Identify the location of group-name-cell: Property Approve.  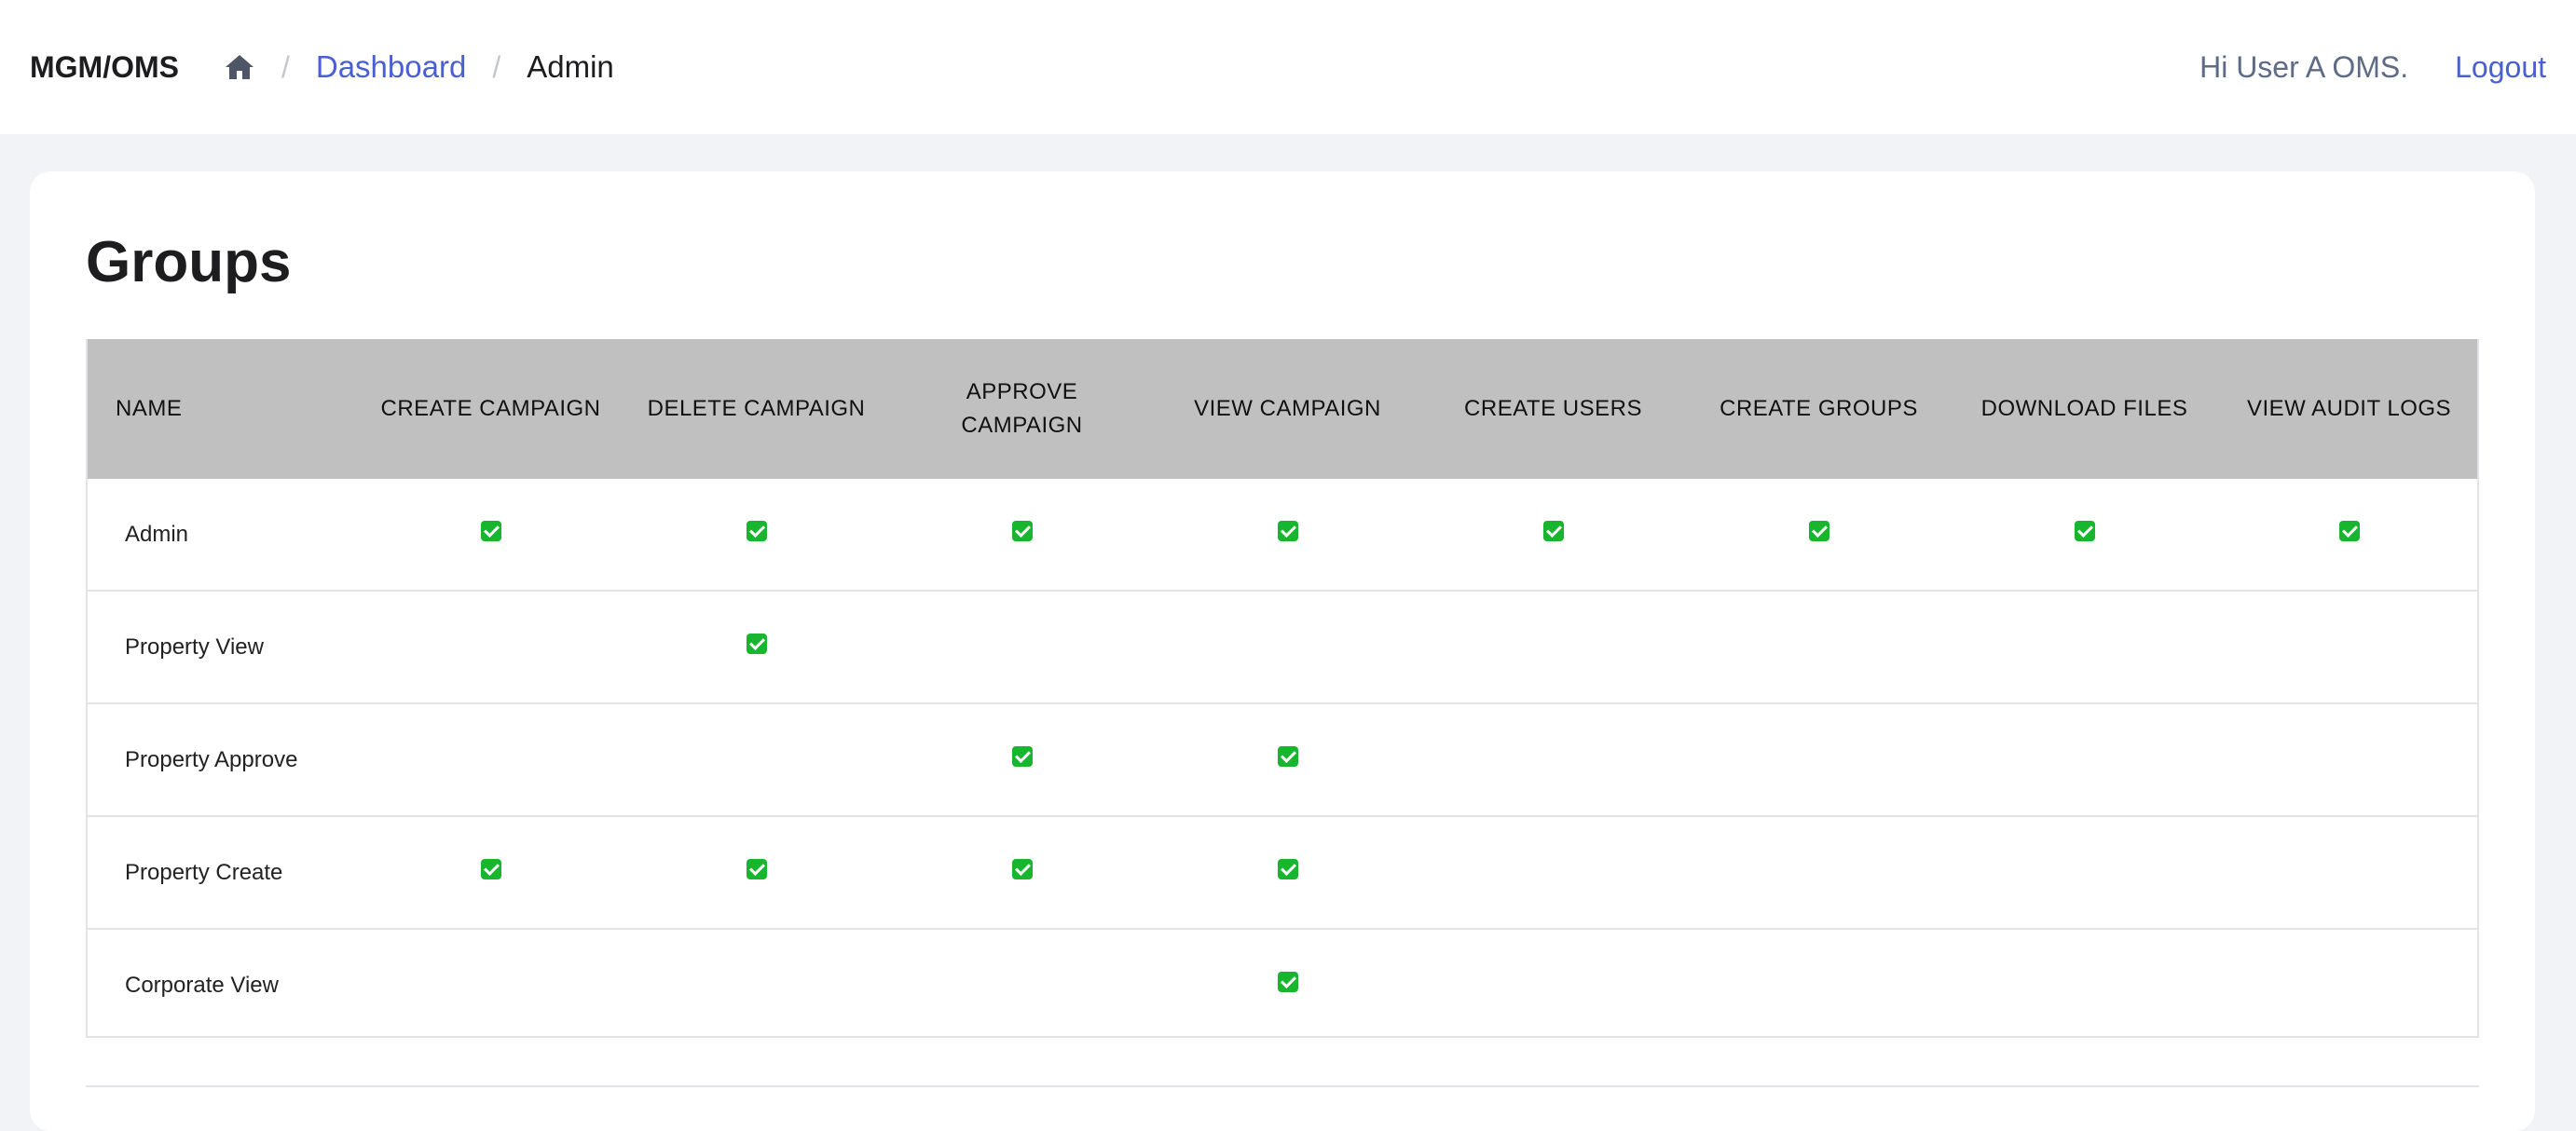
(223, 760).